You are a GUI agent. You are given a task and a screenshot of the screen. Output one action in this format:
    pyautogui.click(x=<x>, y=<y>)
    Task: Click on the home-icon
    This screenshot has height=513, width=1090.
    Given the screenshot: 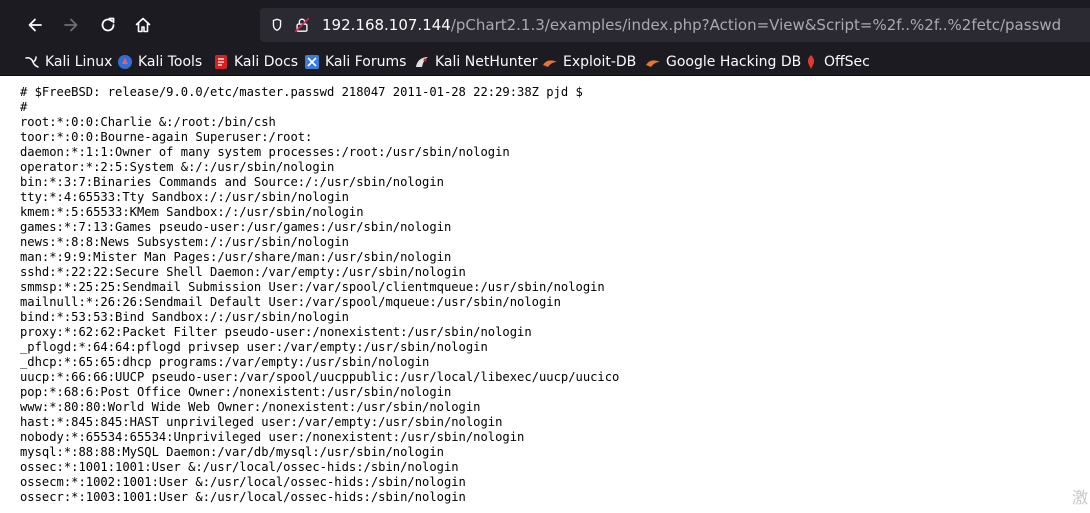 What is the action you would take?
    pyautogui.click(x=143, y=25)
    